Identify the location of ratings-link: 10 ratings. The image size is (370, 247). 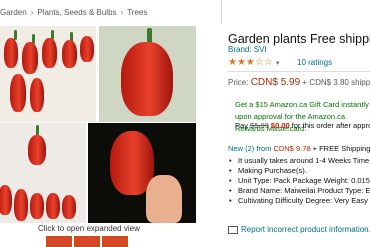
(314, 62).